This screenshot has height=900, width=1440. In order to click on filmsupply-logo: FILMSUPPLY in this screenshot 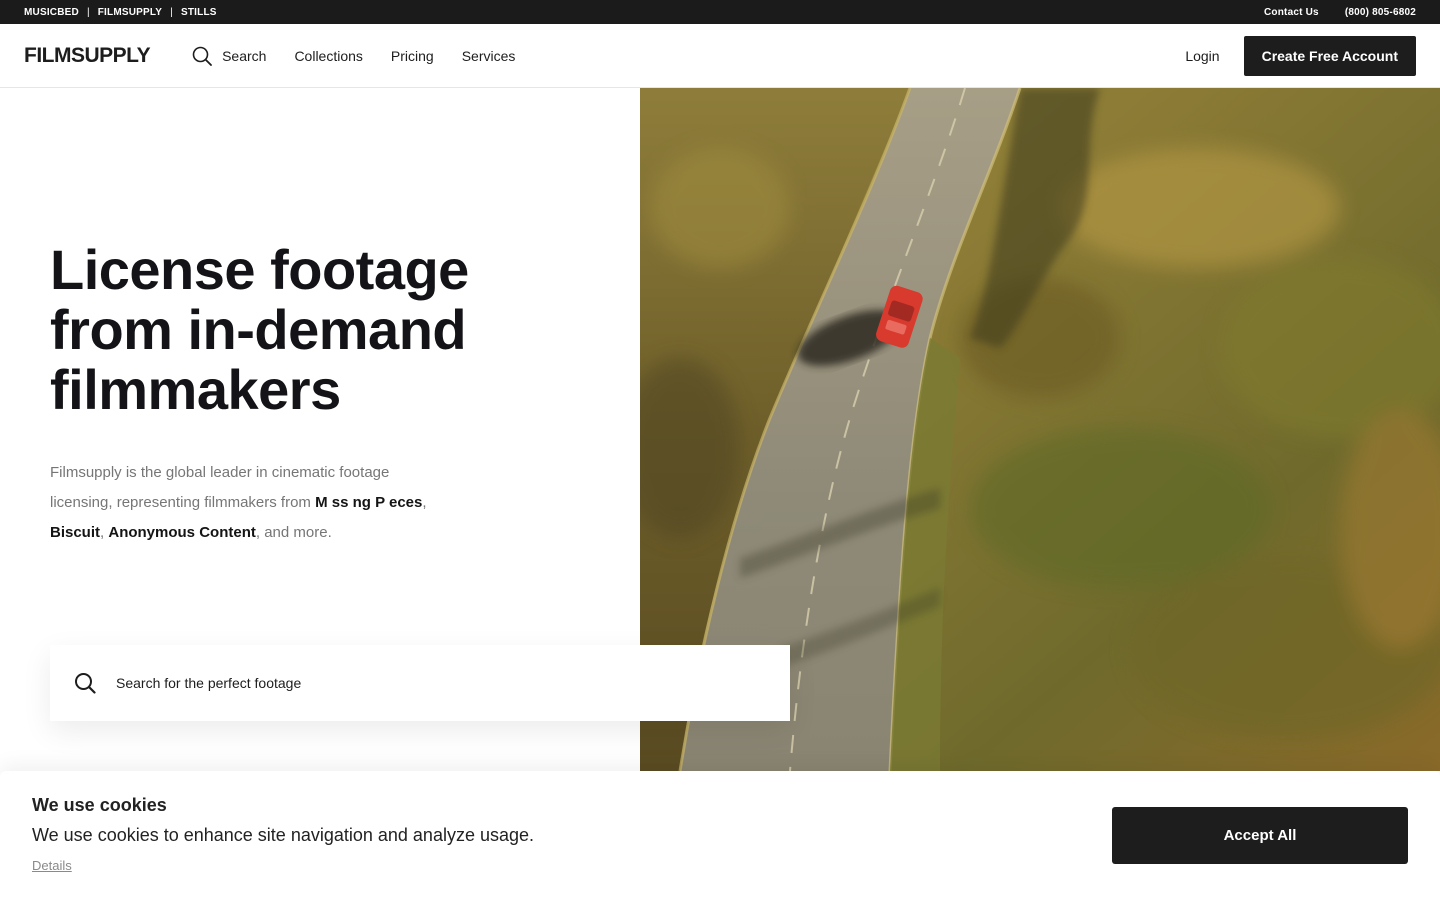, I will do `click(87, 56)`.